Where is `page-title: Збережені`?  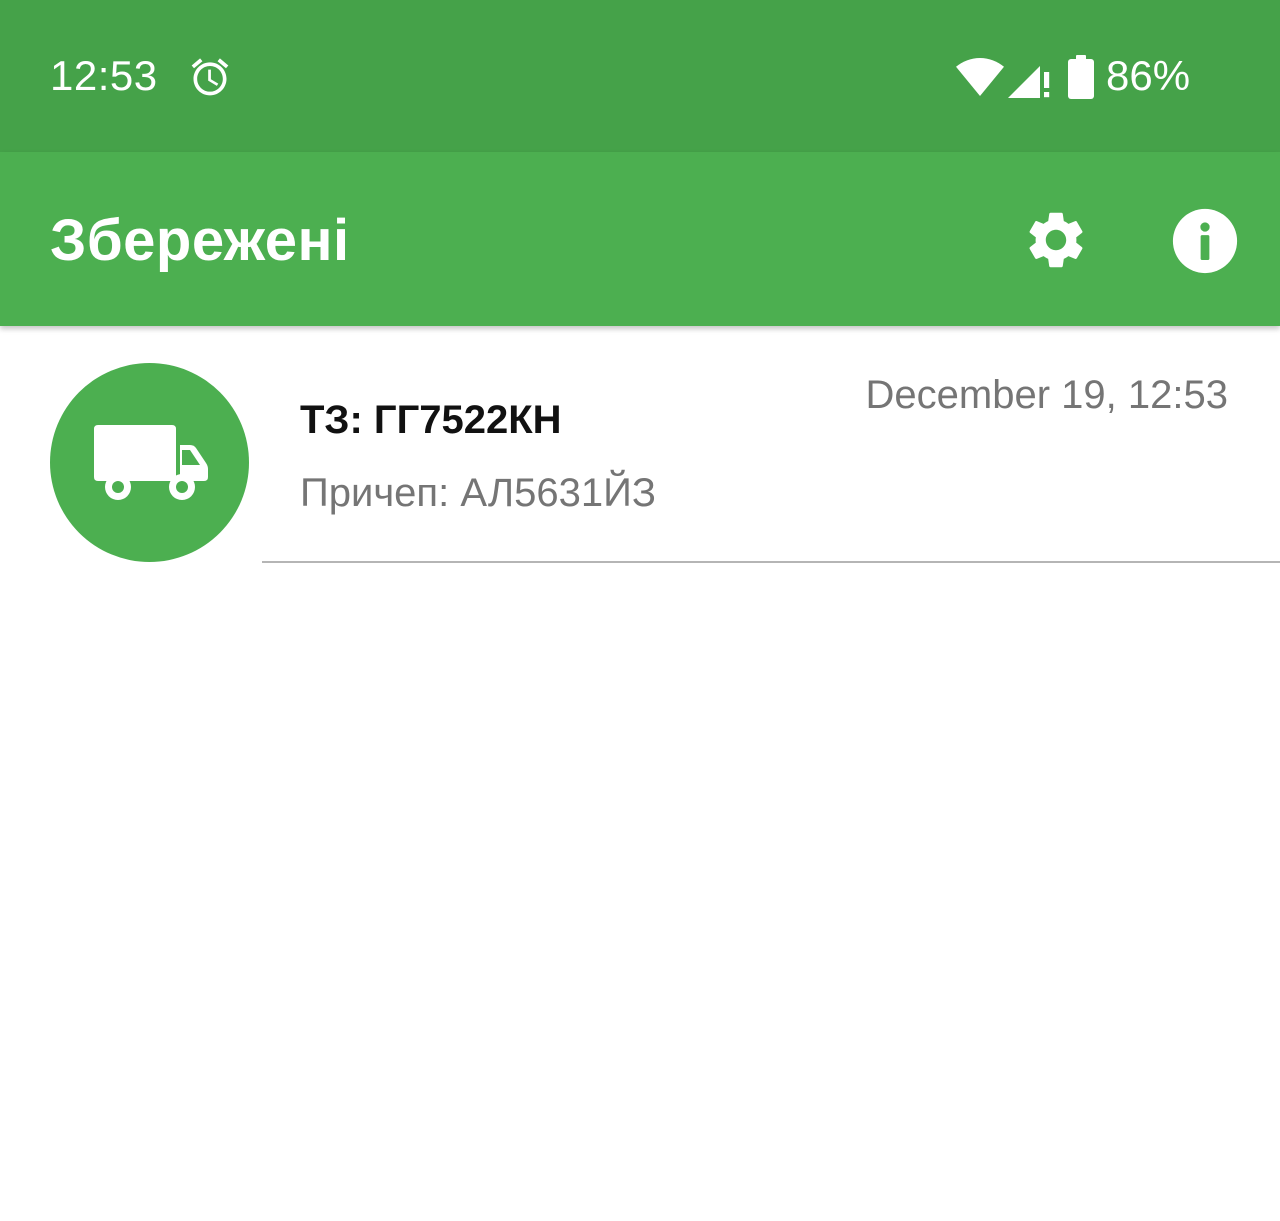
page-title: Збережені is located at coordinates (200, 240).